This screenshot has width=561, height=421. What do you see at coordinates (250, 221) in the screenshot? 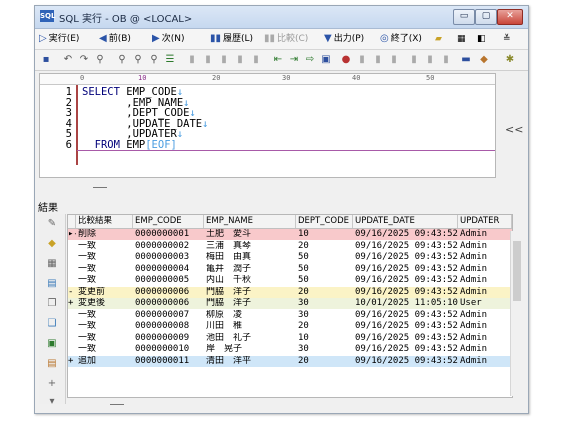
I see `column-header: EMP_NAME` at bounding box center [250, 221].